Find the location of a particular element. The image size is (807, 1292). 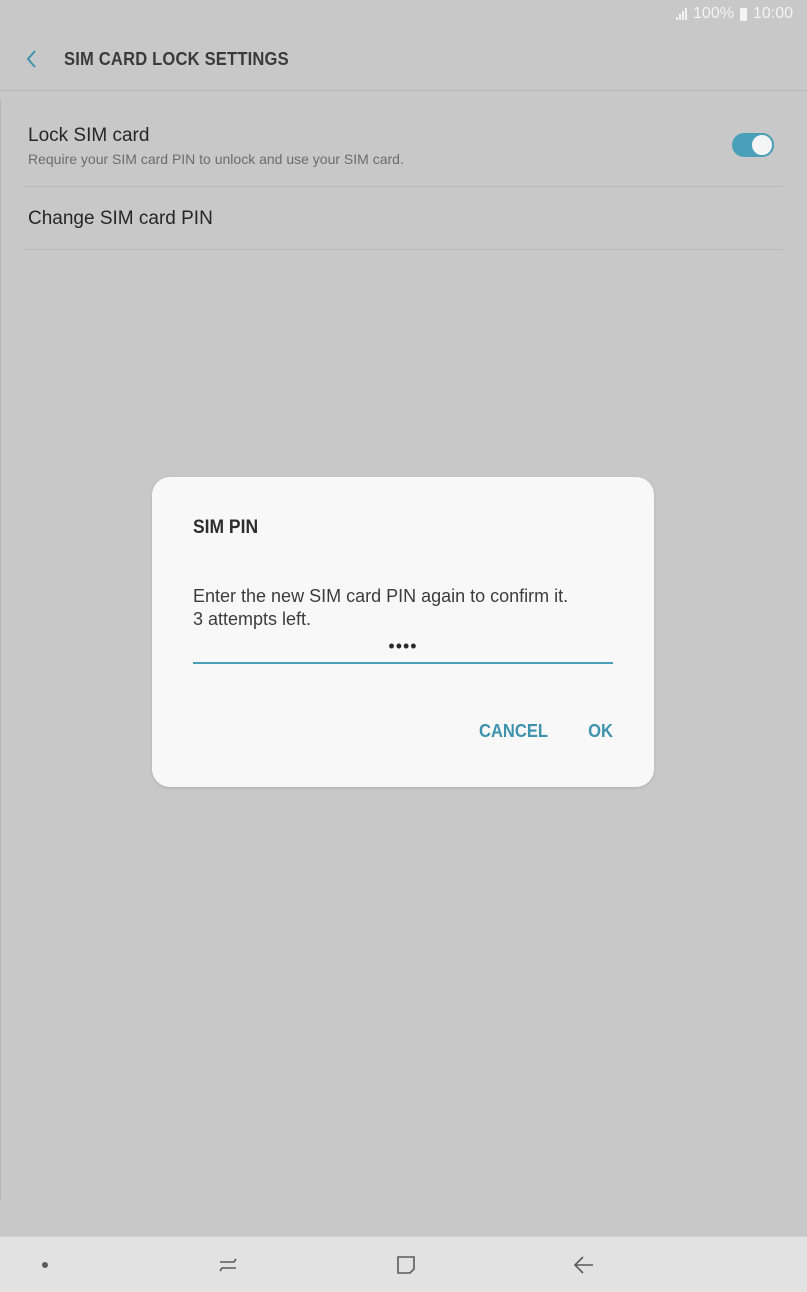

dialog-title: SIM PIN is located at coordinates (226, 527).